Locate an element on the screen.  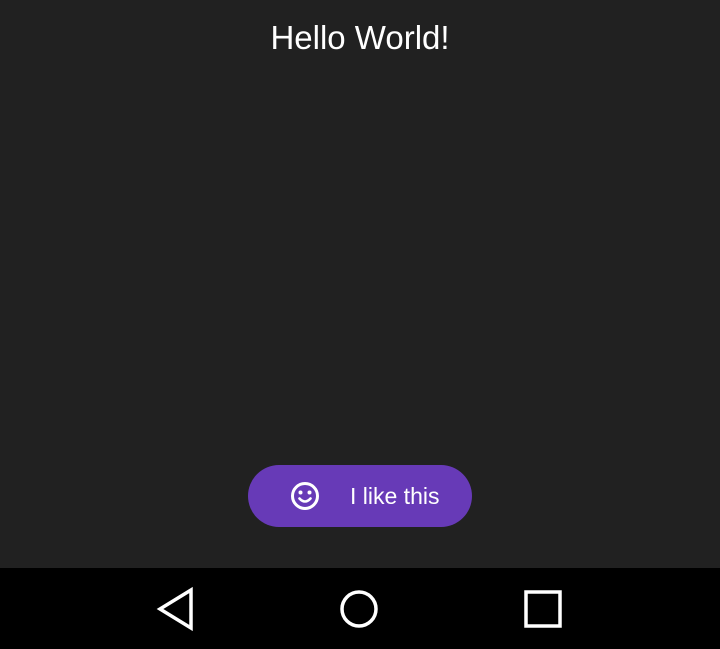
button-label: I like this is located at coordinates (395, 496).